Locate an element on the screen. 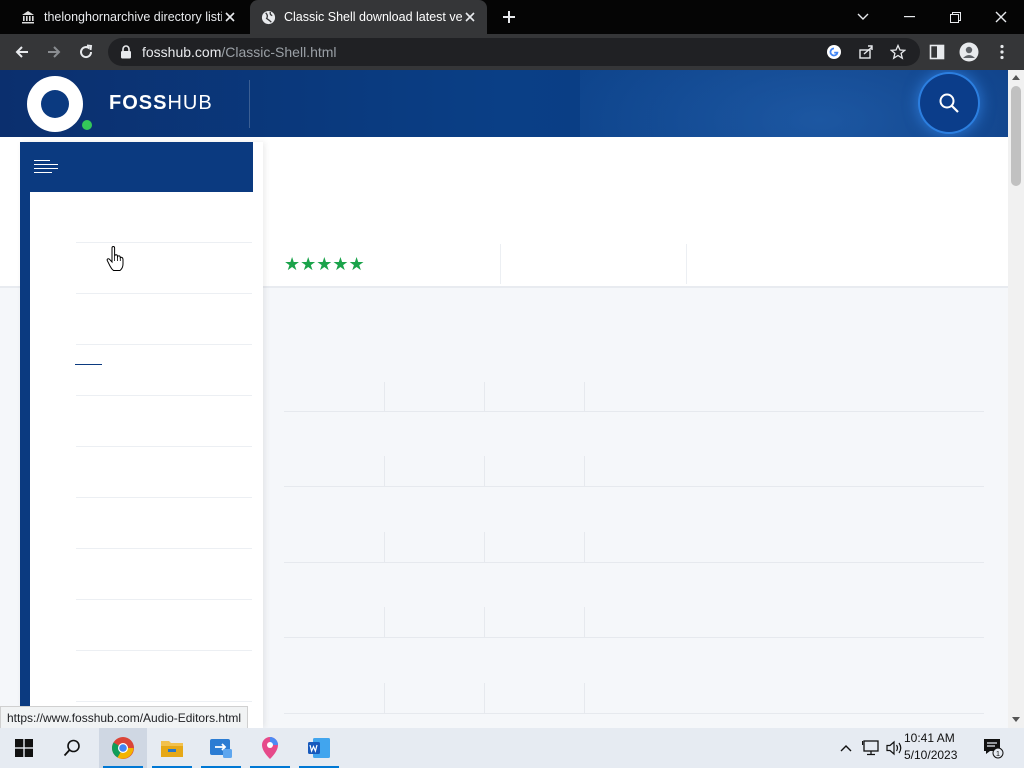 Image resolution: width=1024 pixels, height=768 pixels. site-search-button is located at coordinates (949, 103).